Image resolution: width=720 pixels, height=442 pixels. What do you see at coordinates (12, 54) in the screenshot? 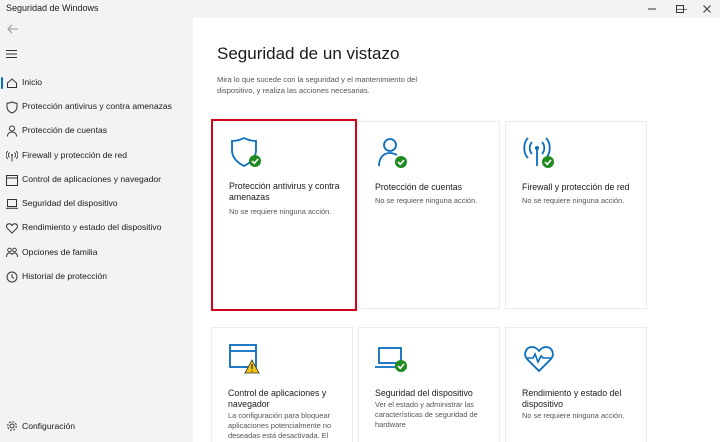
I see `hamburger-menu-icon` at bounding box center [12, 54].